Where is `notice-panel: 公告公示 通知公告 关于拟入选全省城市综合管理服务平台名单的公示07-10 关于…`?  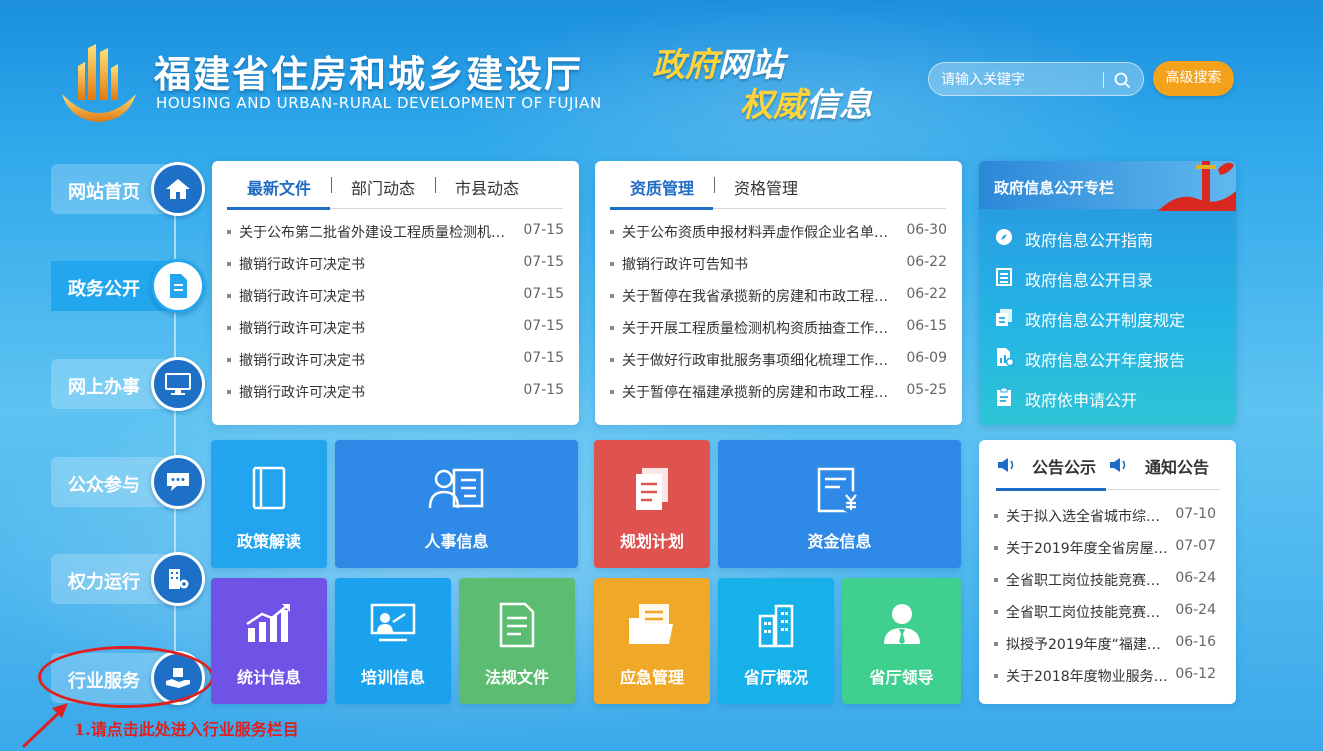
notice-panel: 公告公示 通知公告 关于拟入选全省城市综合管理服务平台名单的公示07-10 关于… is located at coordinates (1107, 572).